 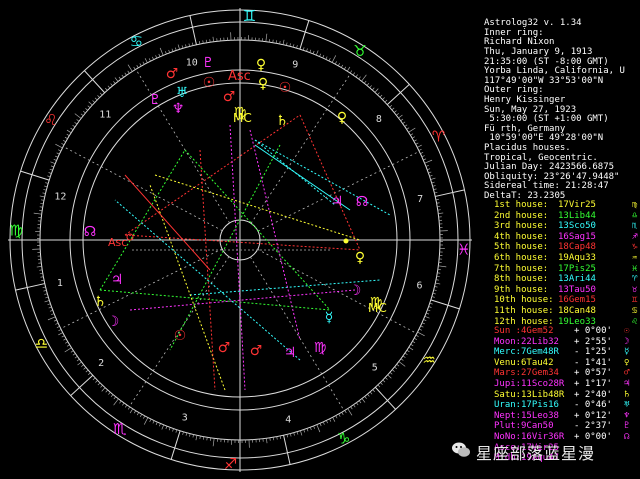 What do you see at coordinates (593, 373) in the screenshot?
I see `planet-latitude: + 0°57'` at bounding box center [593, 373].